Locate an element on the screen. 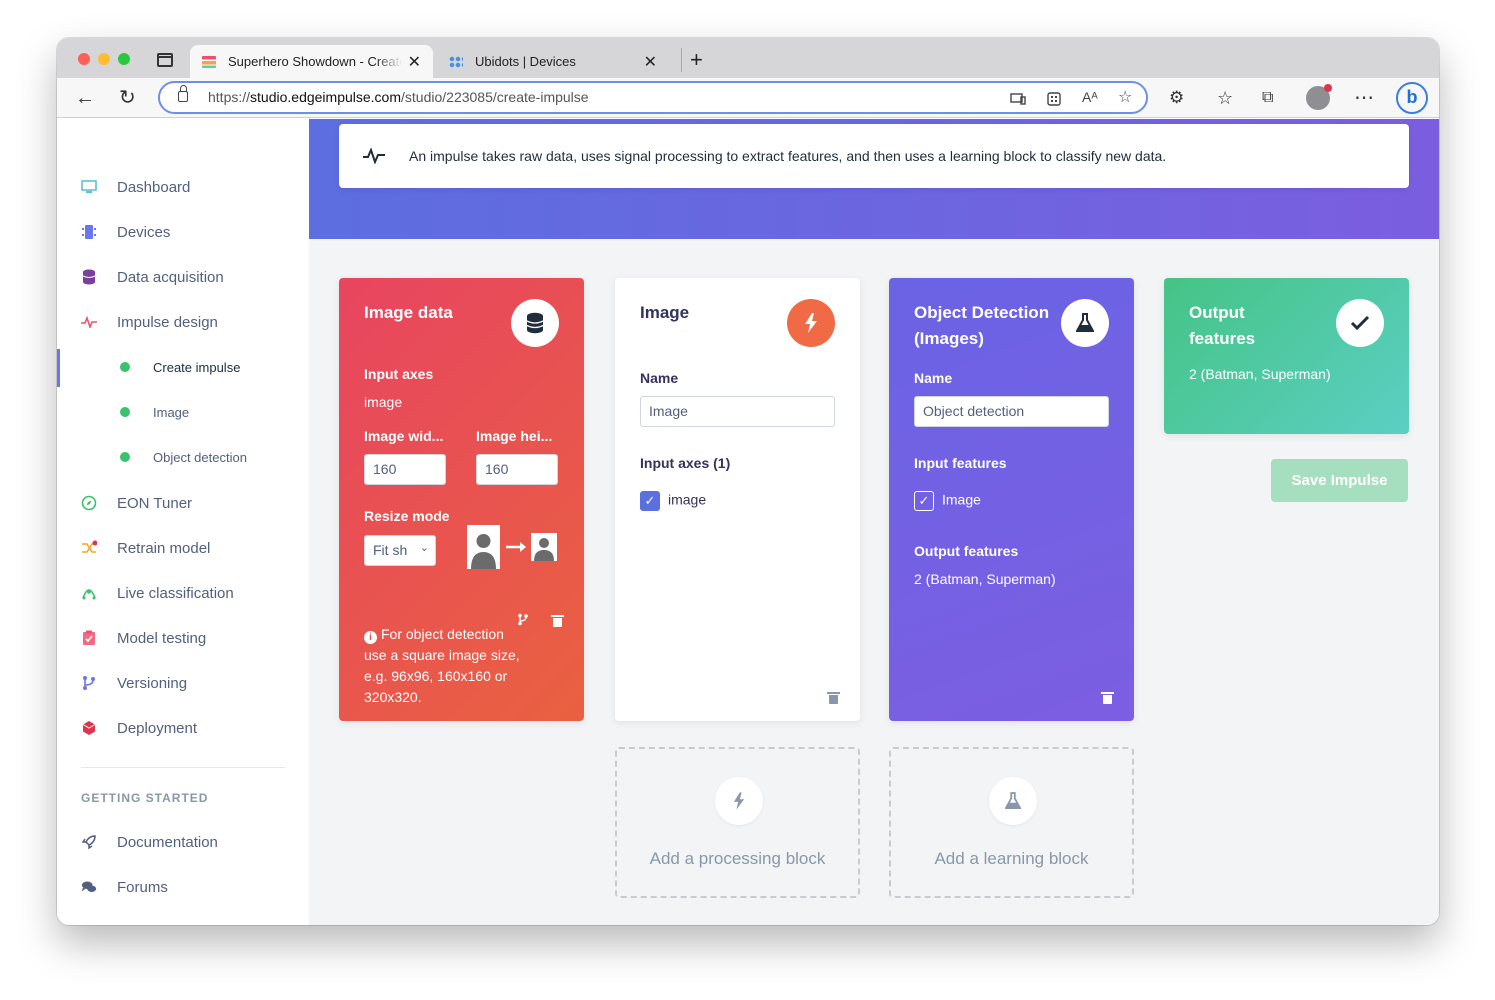 The width and height of the screenshot is (1495, 1000). input-feature-label: Image is located at coordinates (961, 499).